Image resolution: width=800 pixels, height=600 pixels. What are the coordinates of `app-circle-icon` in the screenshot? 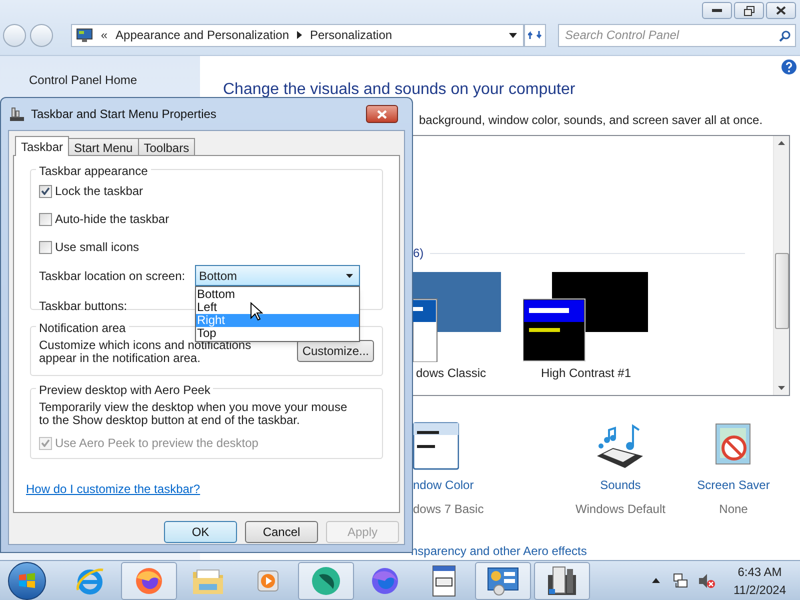 It's located at (326, 580).